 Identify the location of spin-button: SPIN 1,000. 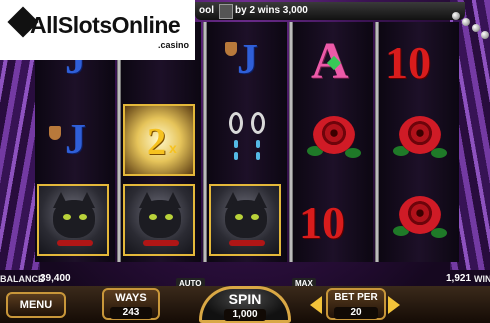
(245, 304).